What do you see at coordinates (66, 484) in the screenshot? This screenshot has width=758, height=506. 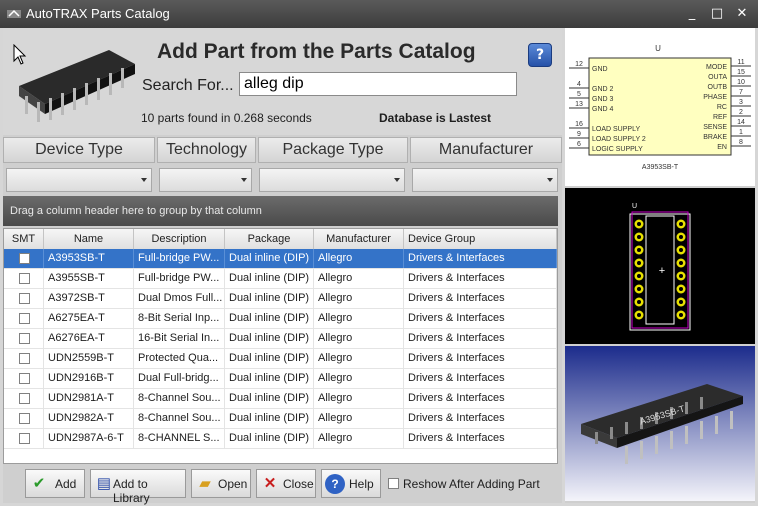 I see `add-button-label: Add` at bounding box center [66, 484].